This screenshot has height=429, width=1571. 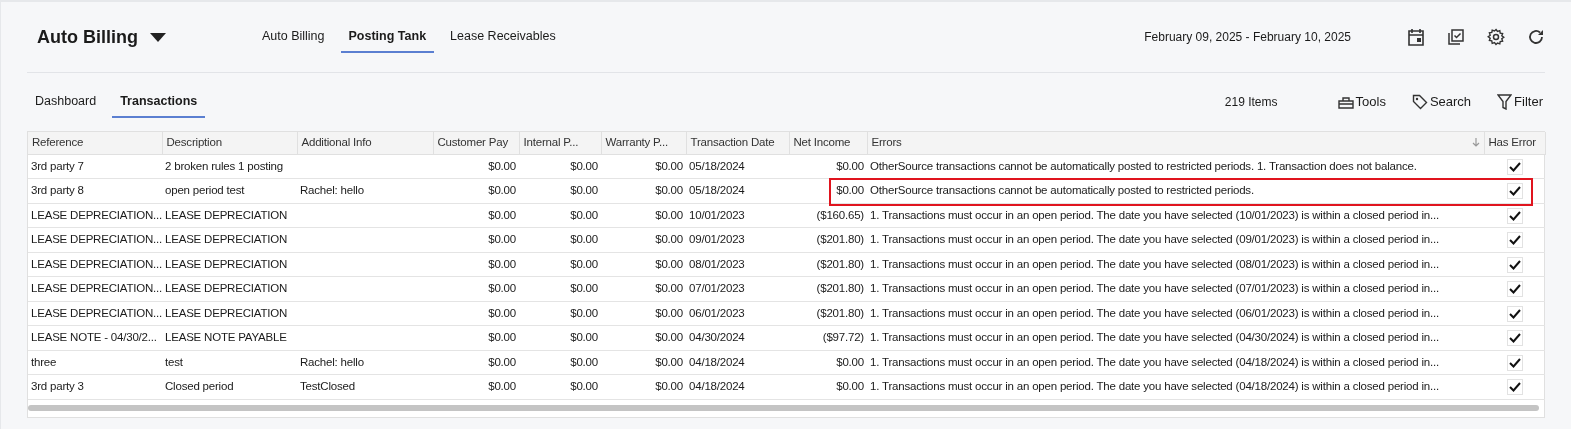 I want to click on scrollbar, so click(x=783, y=408).